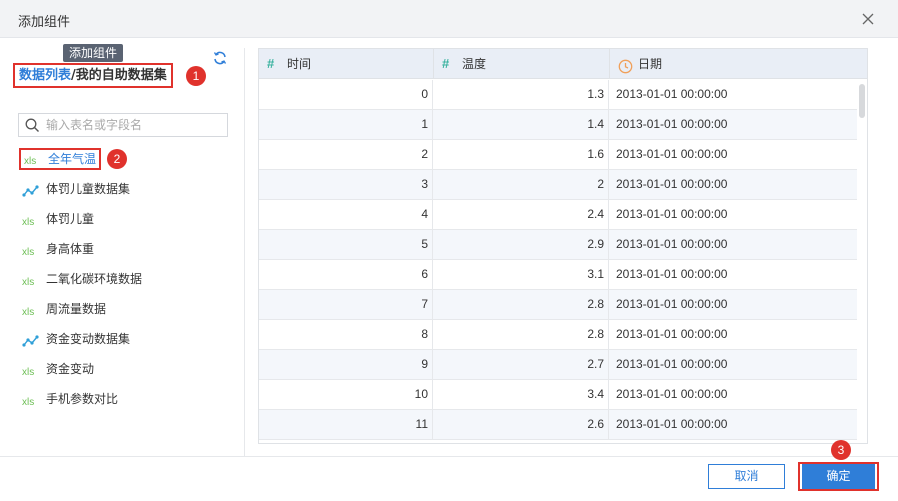 This screenshot has width=898, height=501. What do you see at coordinates (133, 125) in the screenshot?
I see `search-input` at bounding box center [133, 125].